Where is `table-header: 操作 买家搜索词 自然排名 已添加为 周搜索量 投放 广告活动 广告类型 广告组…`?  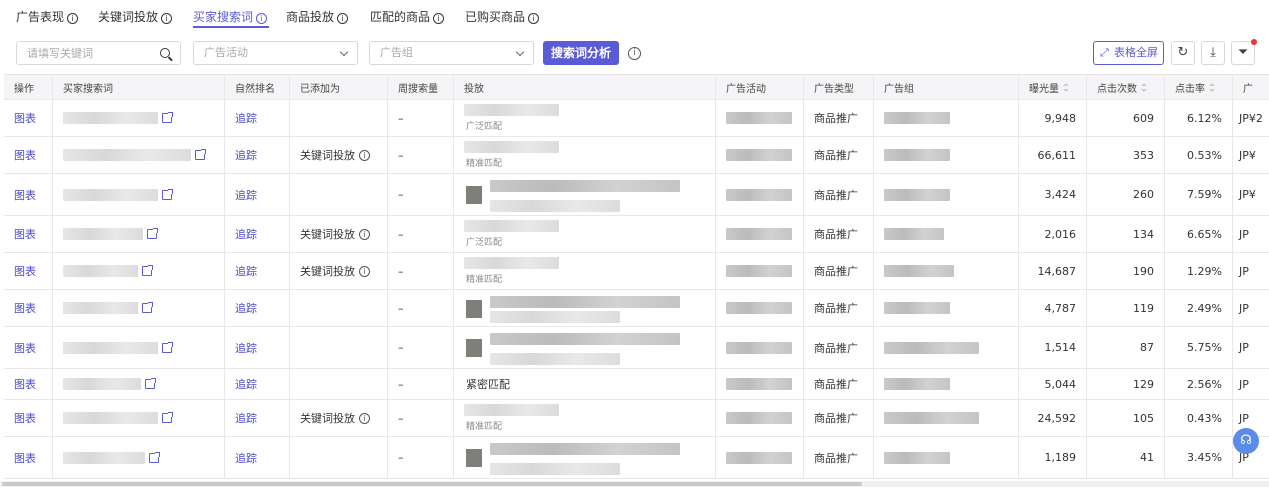 table-header: 操作 买家搜索词 自然排名 已添加为 周搜索量 投放 广告活动 广告类型 广告组… is located at coordinates (636, 87).